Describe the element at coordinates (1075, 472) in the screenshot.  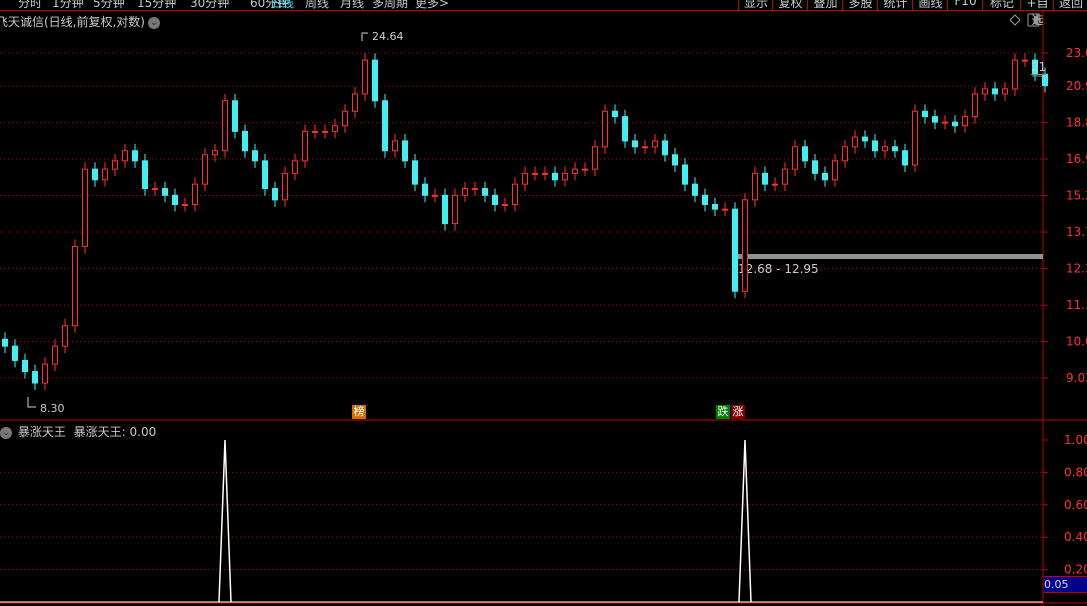
I see `indicator-tick-label: 0.80` at that location.